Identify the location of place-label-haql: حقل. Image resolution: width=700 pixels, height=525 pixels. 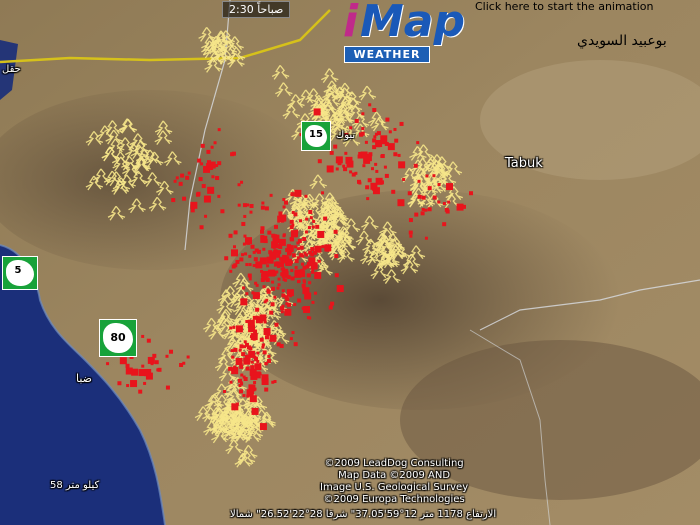
(11, 69).